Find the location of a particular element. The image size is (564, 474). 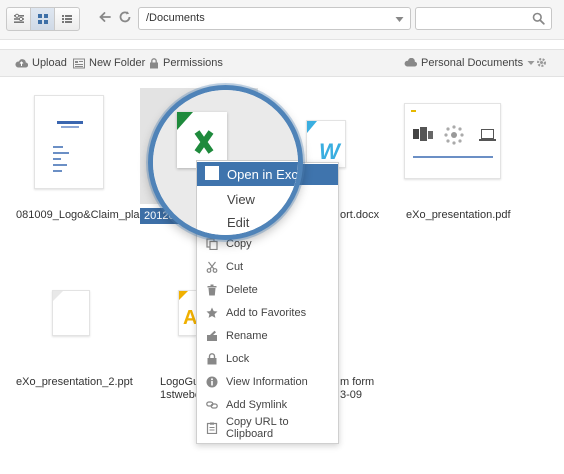

new-folder-label: New Folder is located at coordinates (117, 63).